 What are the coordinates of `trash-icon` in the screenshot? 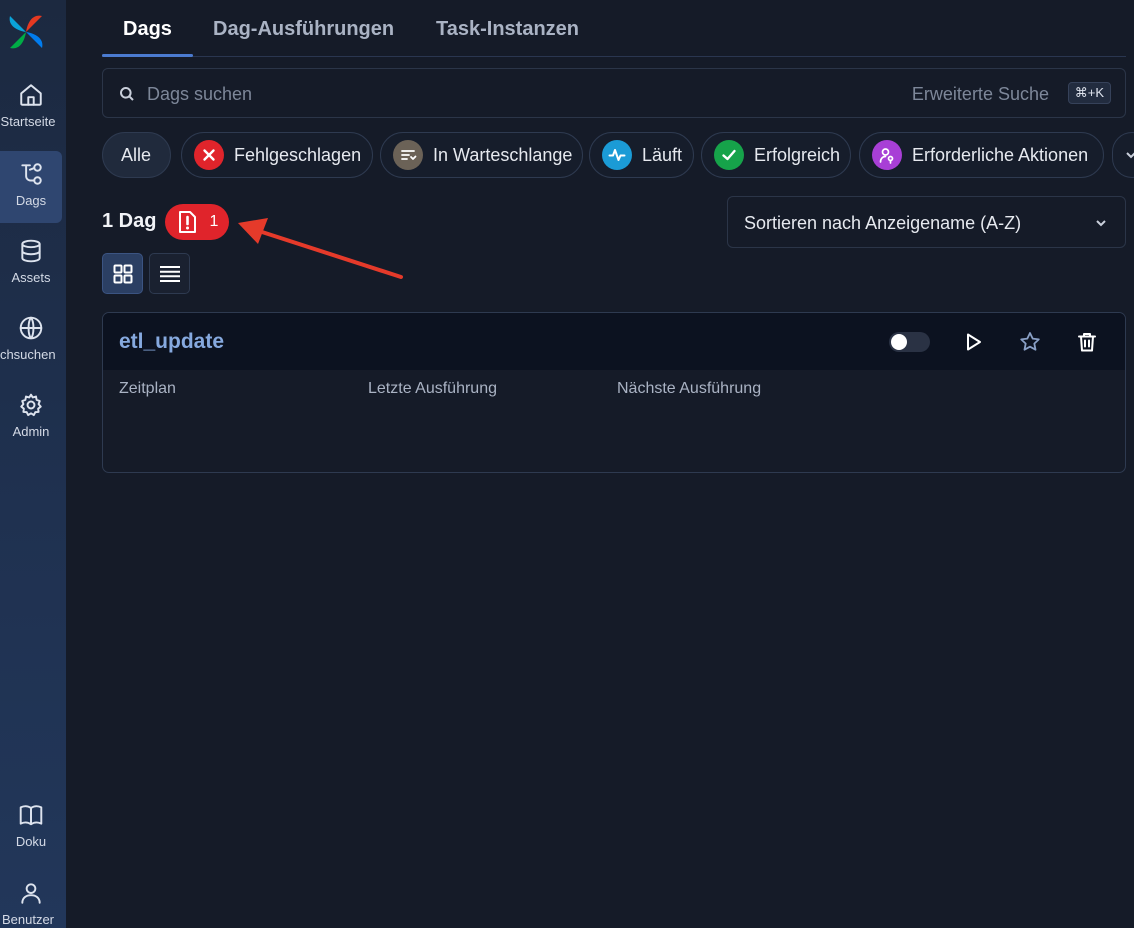 It's located at (1087, 342).